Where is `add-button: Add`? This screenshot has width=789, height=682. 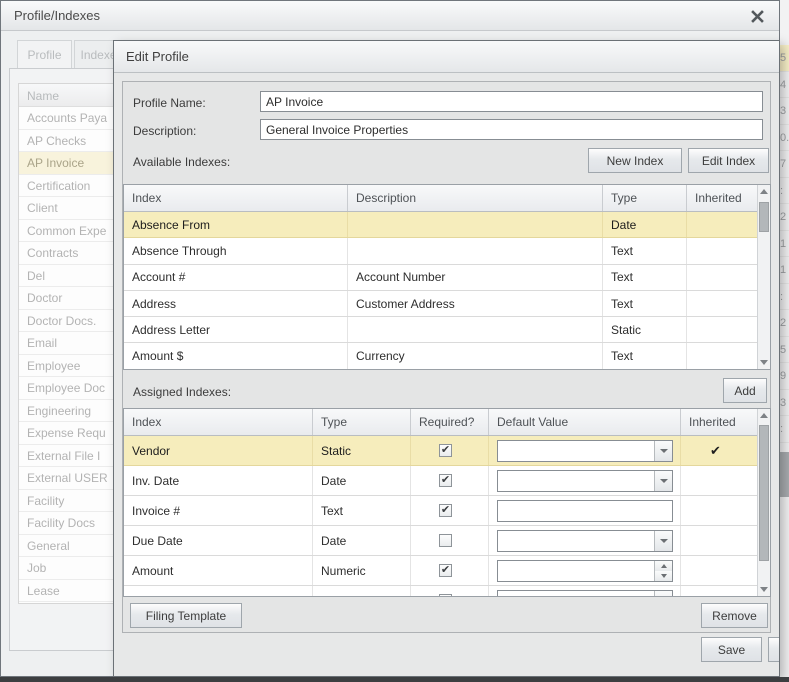
add-button: Add is located at coordinates (745, 390).